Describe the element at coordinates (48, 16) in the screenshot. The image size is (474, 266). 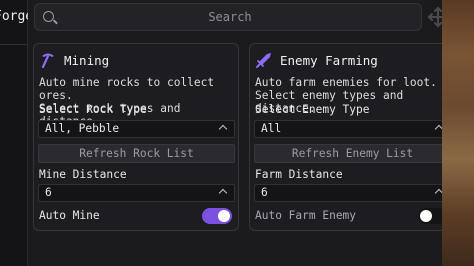
I see `search-icon` at that location.